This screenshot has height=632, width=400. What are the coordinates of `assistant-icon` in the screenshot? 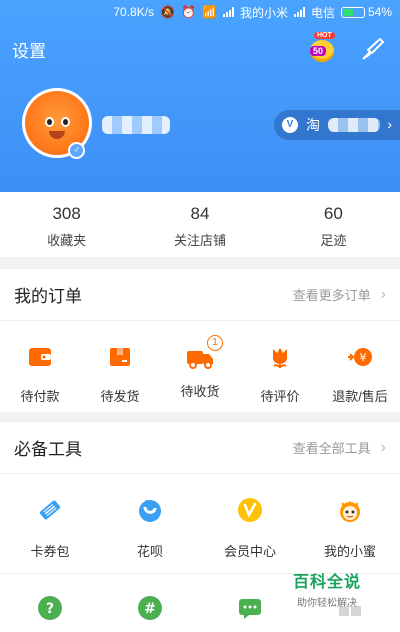 It's located at (350, 511).